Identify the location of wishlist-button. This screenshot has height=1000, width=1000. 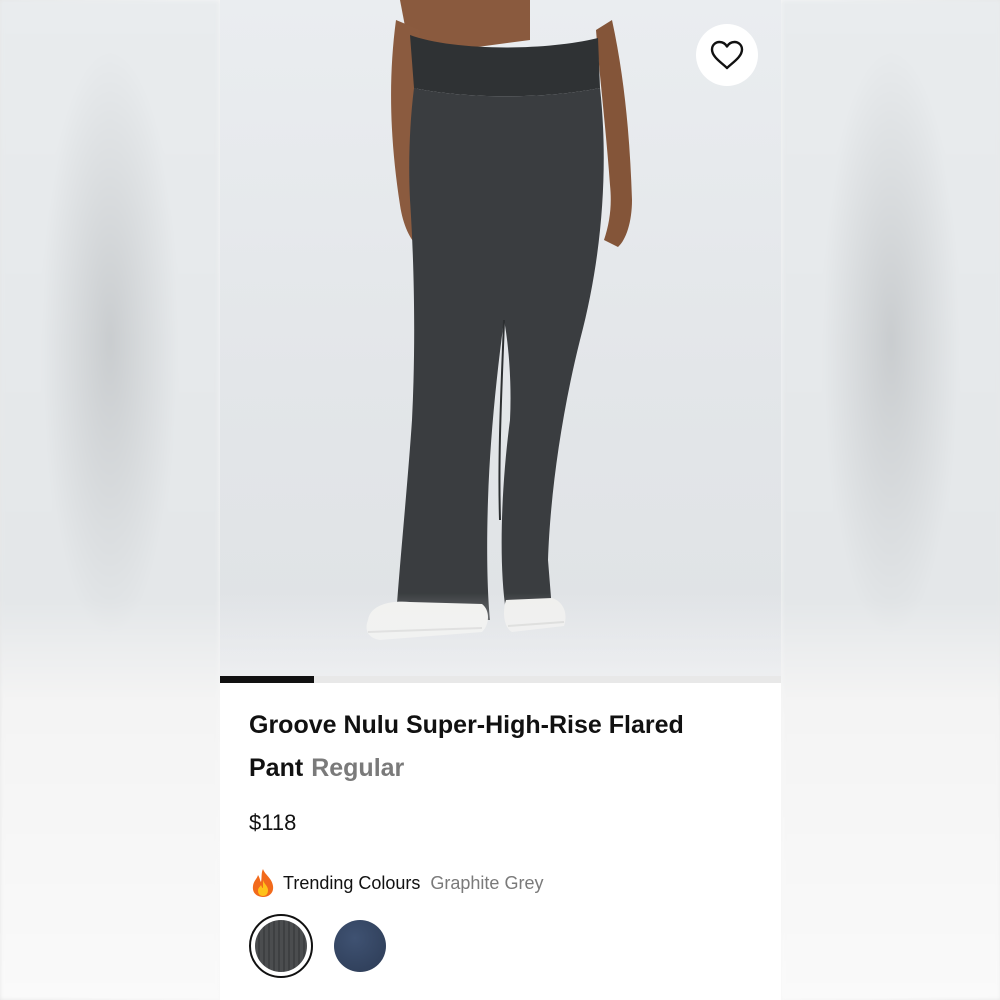
(727, 55).